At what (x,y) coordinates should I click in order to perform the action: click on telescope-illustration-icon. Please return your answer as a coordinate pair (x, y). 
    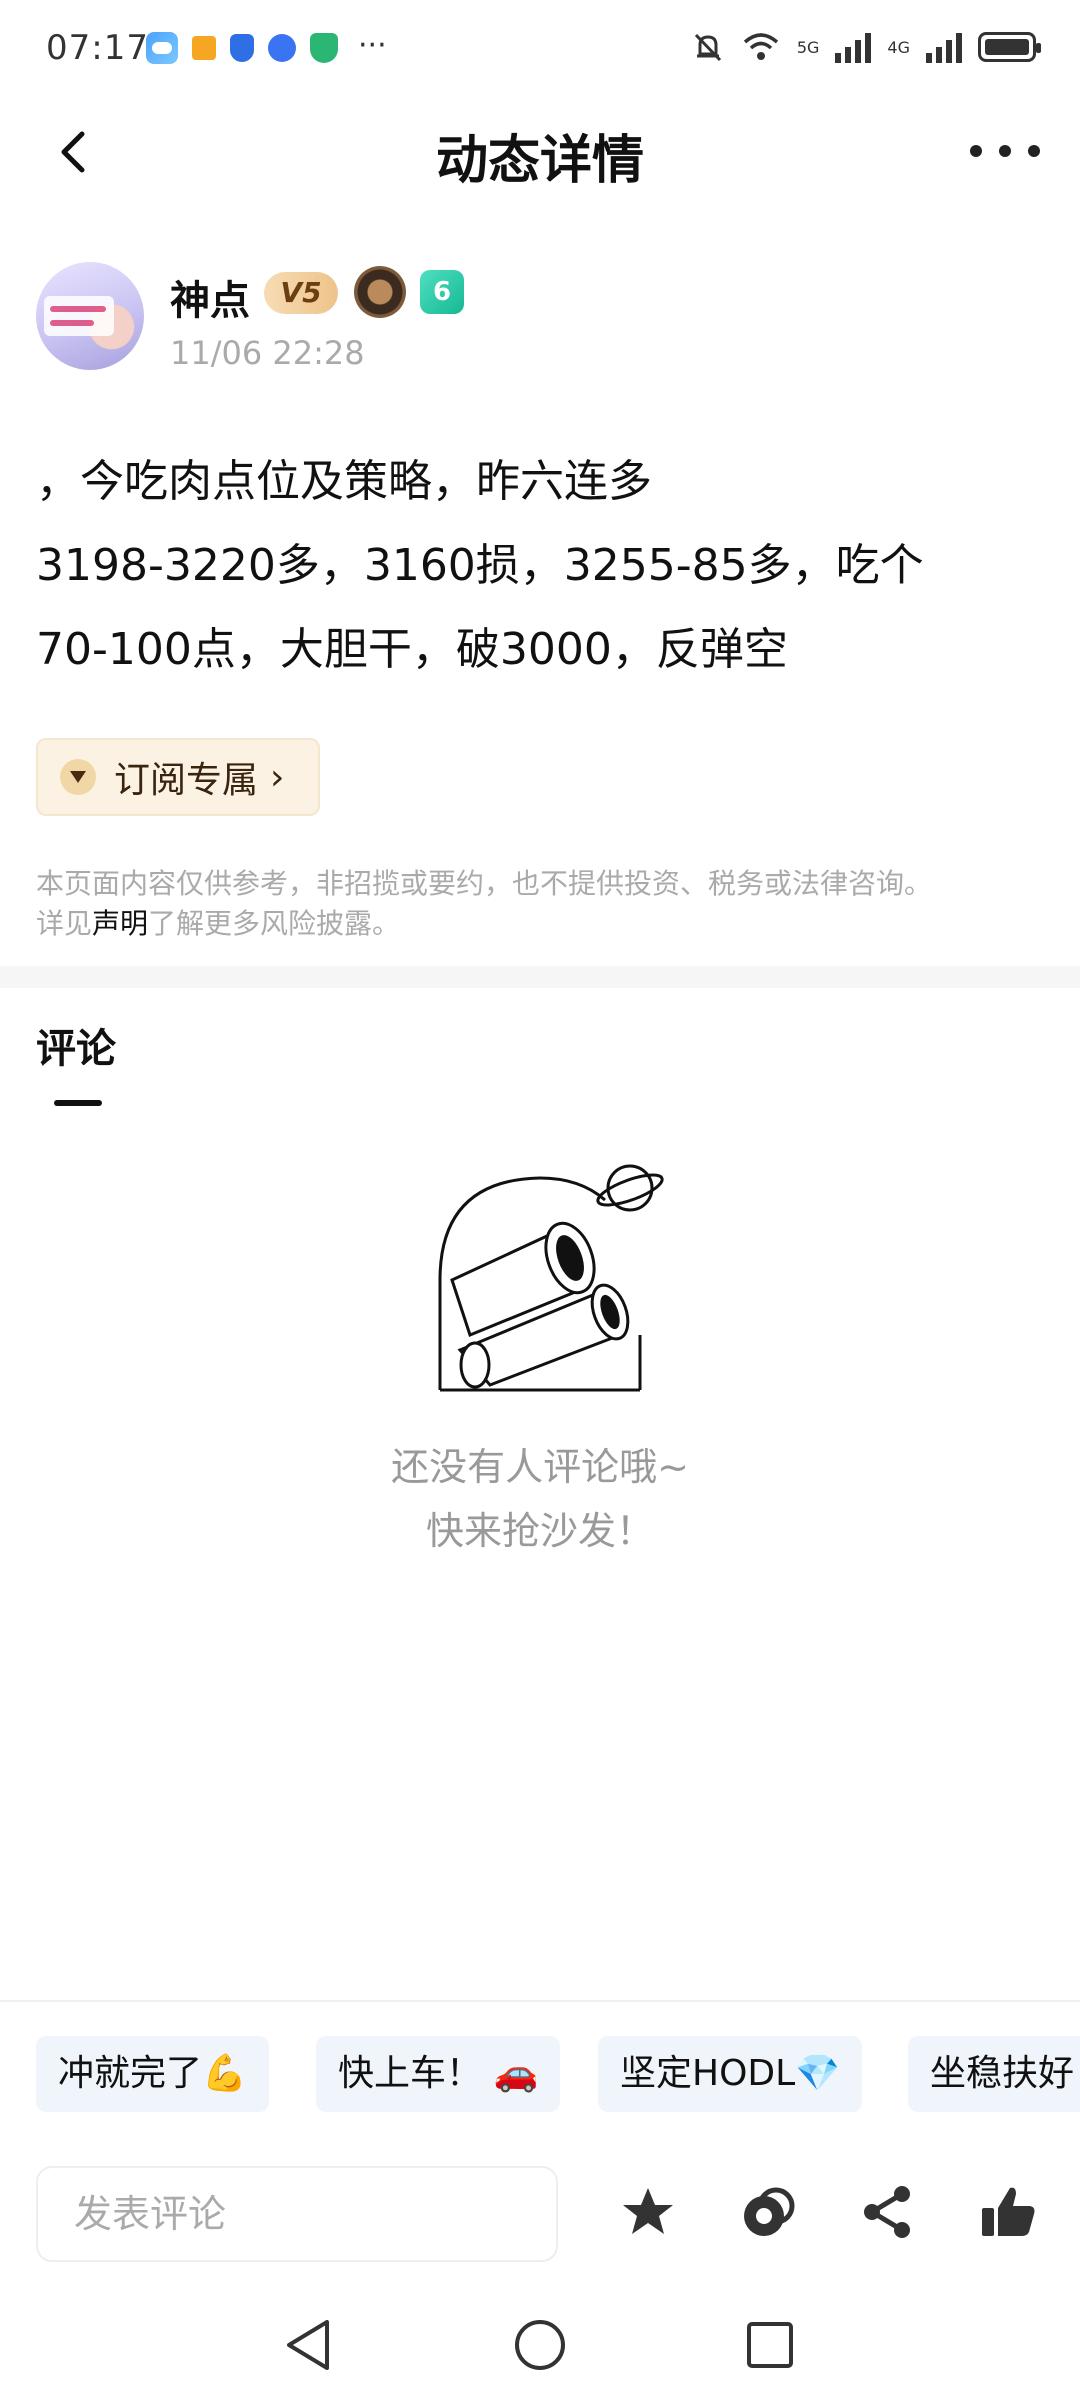
    Looking at the image, I should click on (551, 1278).